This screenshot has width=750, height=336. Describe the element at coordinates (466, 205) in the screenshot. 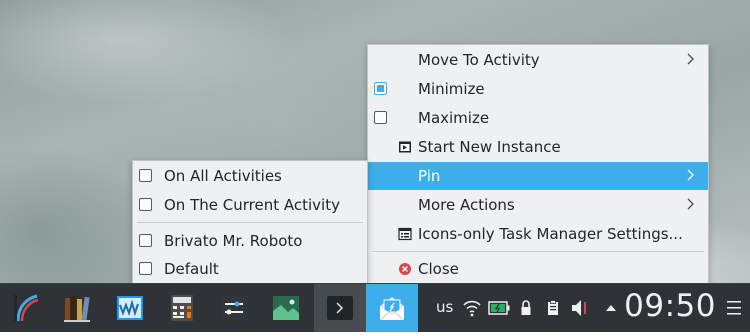

I see `menu-item-label: More Actions` at that location.